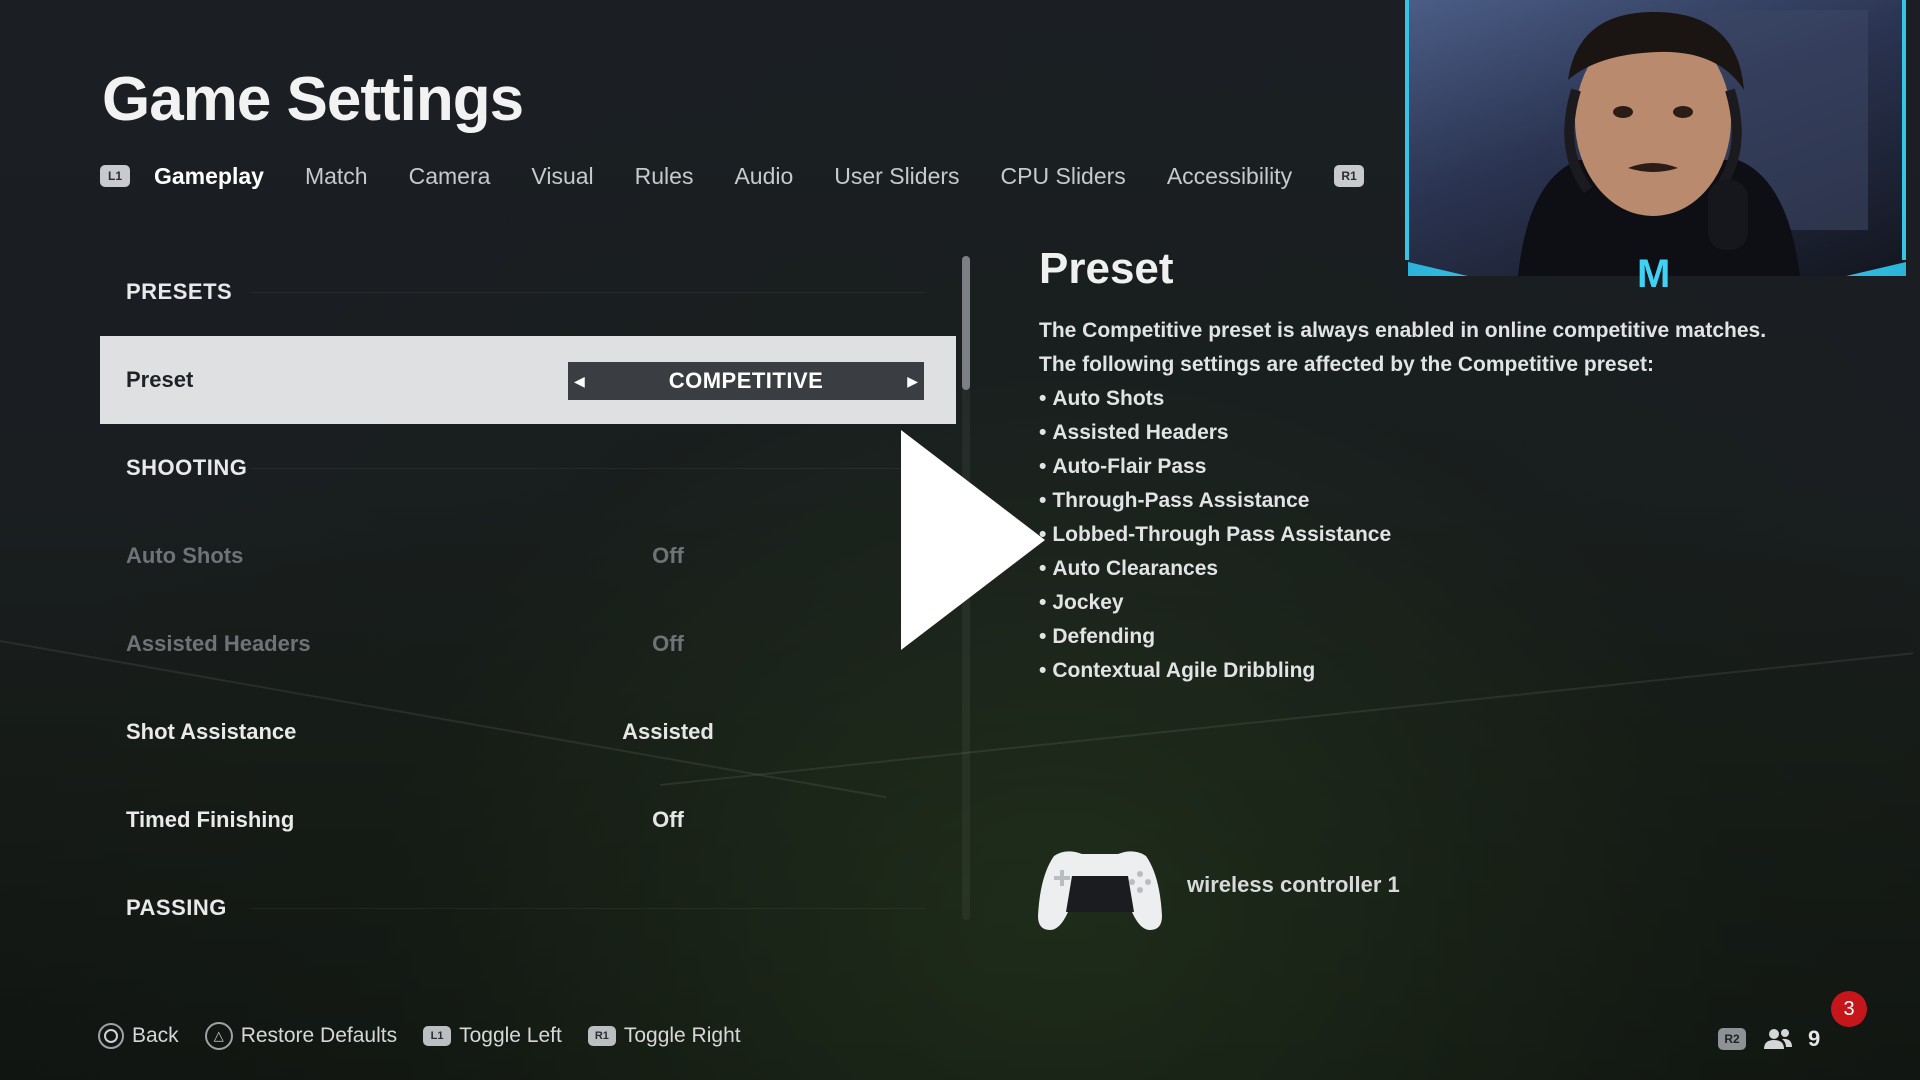  Describe the element at coordinates (1215, 399) in the screenshot. I see `list-item: • Auto Shots` at that location.